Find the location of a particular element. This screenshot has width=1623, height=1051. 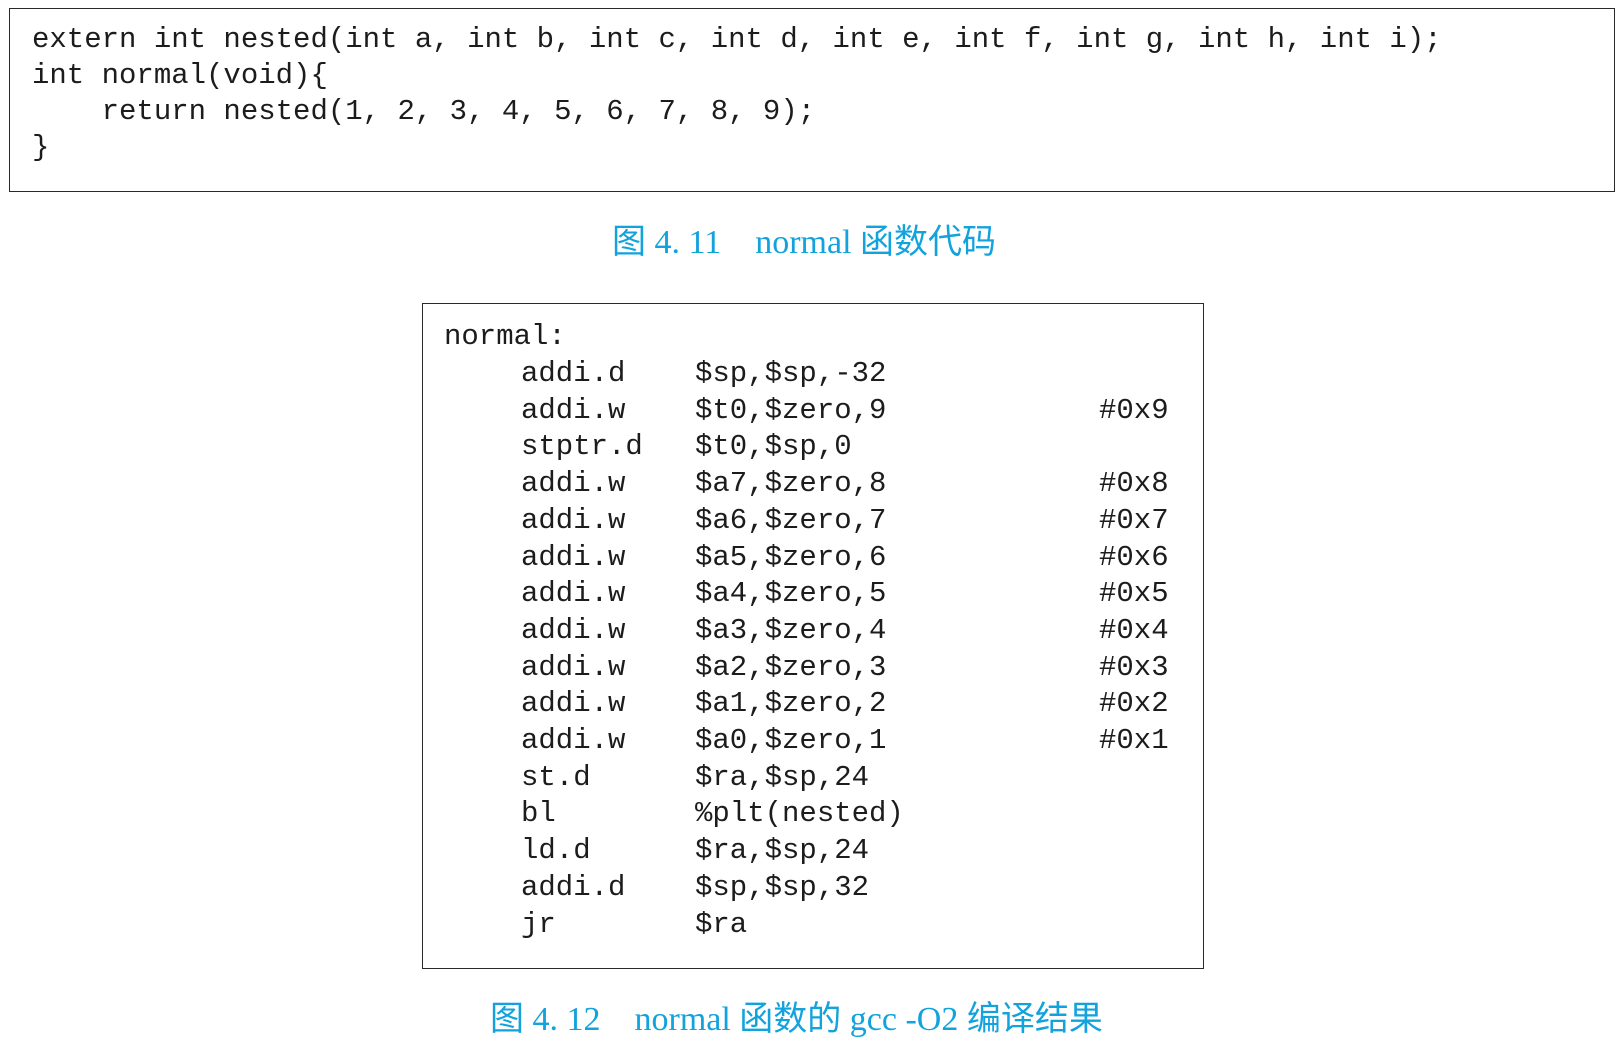

asm-comment: #0x9 is located at coordinates (1134, 410).